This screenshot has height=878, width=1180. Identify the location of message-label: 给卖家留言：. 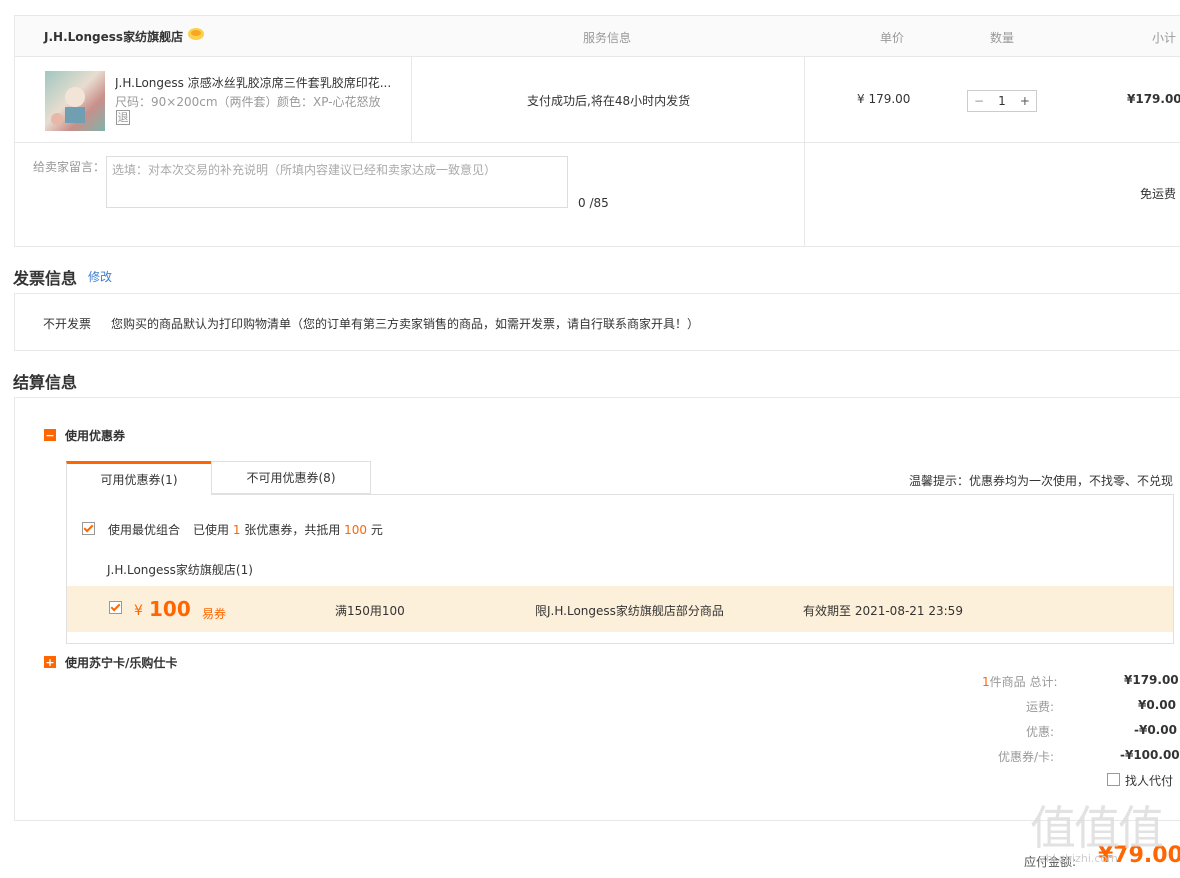
(69, 167).